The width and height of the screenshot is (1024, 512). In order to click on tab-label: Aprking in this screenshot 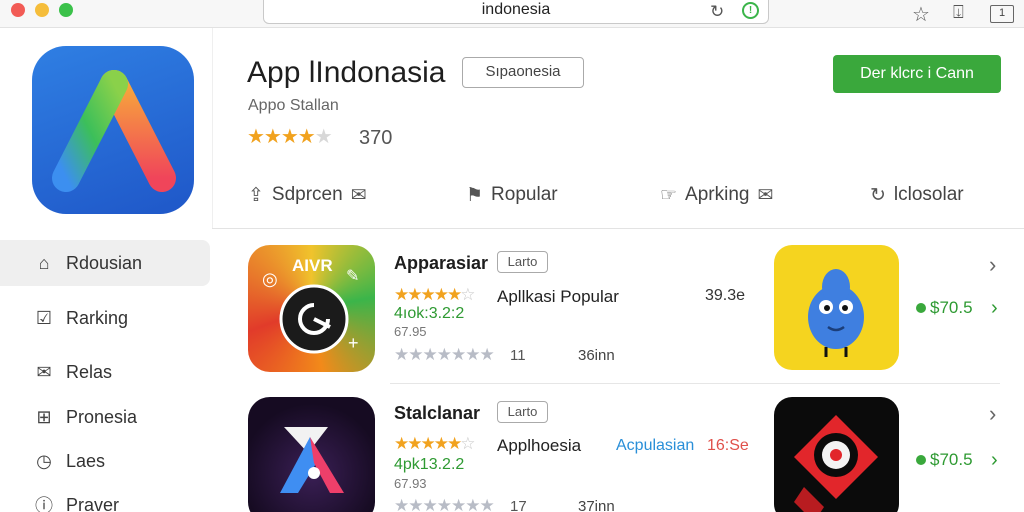, I will do `click(717, 194)`.